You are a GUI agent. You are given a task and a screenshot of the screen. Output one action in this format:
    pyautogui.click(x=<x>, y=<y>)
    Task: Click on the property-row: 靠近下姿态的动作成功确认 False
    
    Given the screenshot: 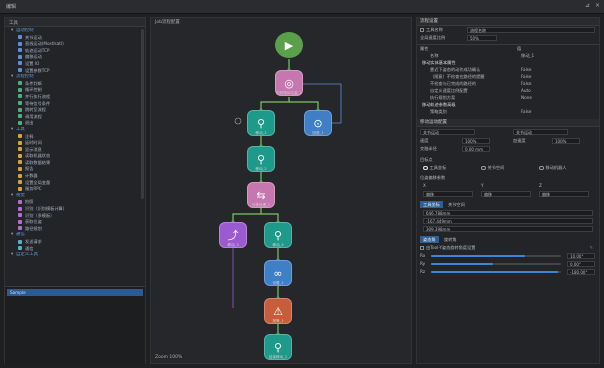 What is the action you would take?
    pyautogui.click(x=508, y=69)
    